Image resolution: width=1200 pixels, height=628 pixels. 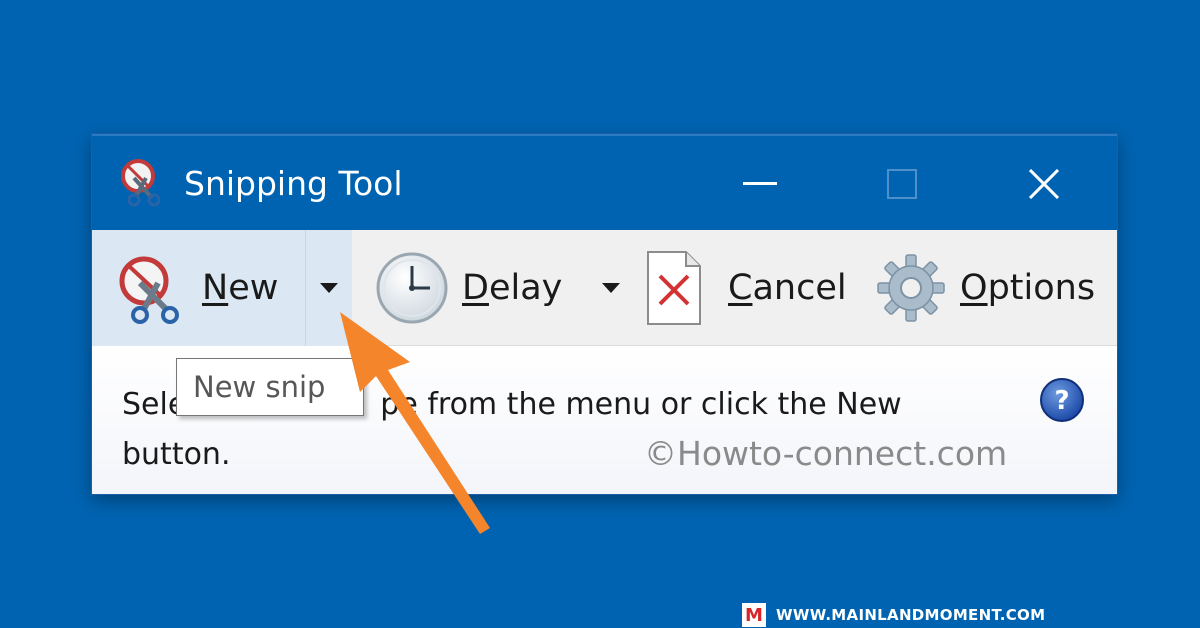 I want to click on annotation-arrow, so click(x=415, y=423).